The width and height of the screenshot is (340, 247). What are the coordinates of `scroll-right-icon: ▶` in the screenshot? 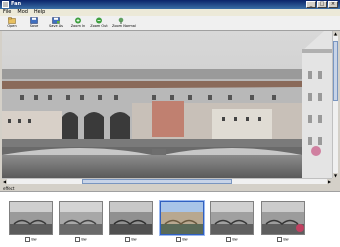 It's located at (329, 181).